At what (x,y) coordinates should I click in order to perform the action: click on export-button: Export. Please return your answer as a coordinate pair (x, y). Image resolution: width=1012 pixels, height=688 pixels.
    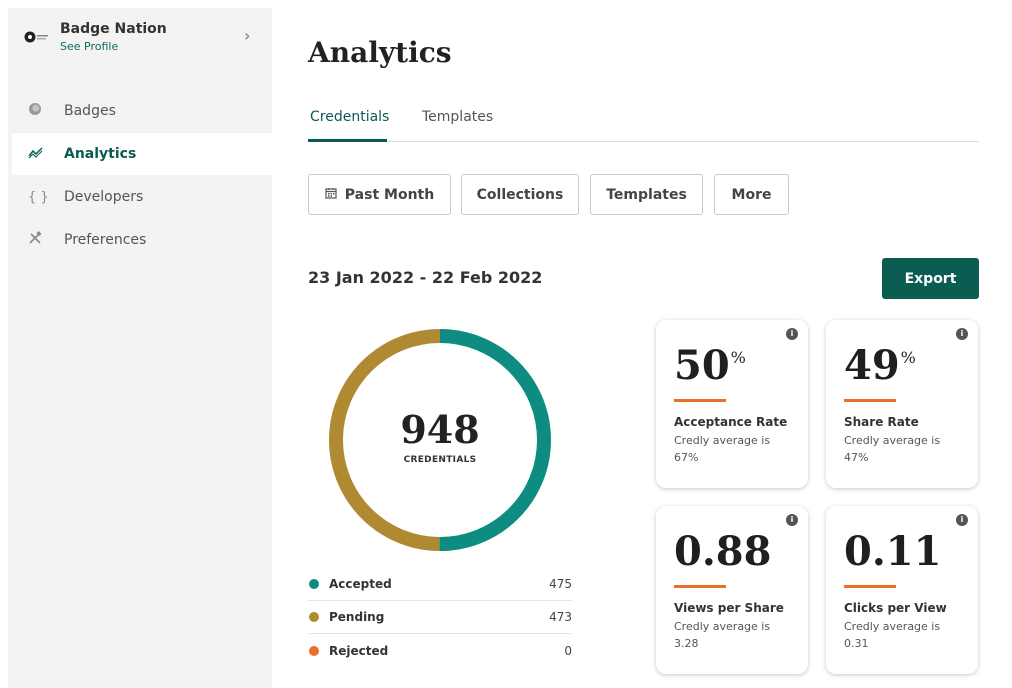
    Looking at the image, I should click on (930, 278).